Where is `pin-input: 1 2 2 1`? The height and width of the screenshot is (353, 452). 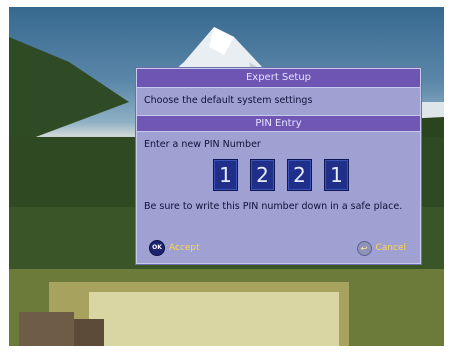 pin-input: 1 2 2 1 is located at coordinates (281, 175).